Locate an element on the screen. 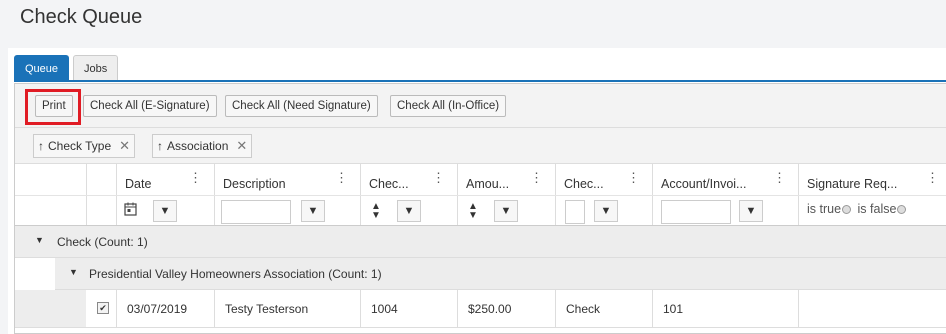 This screenshot has width=946, height=334. tab-underline is located at coordinates (480, 81).